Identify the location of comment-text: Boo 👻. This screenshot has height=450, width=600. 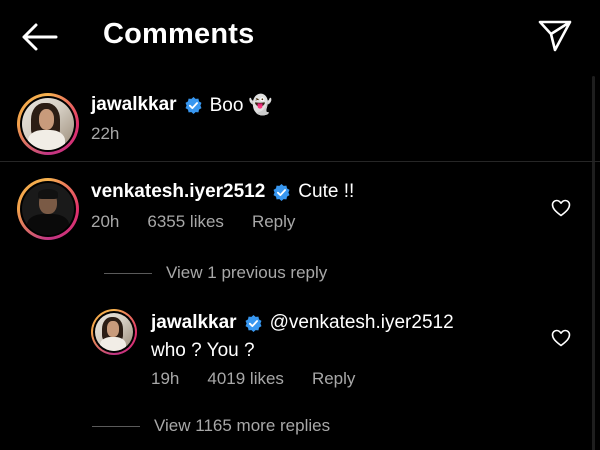
(241, 105).